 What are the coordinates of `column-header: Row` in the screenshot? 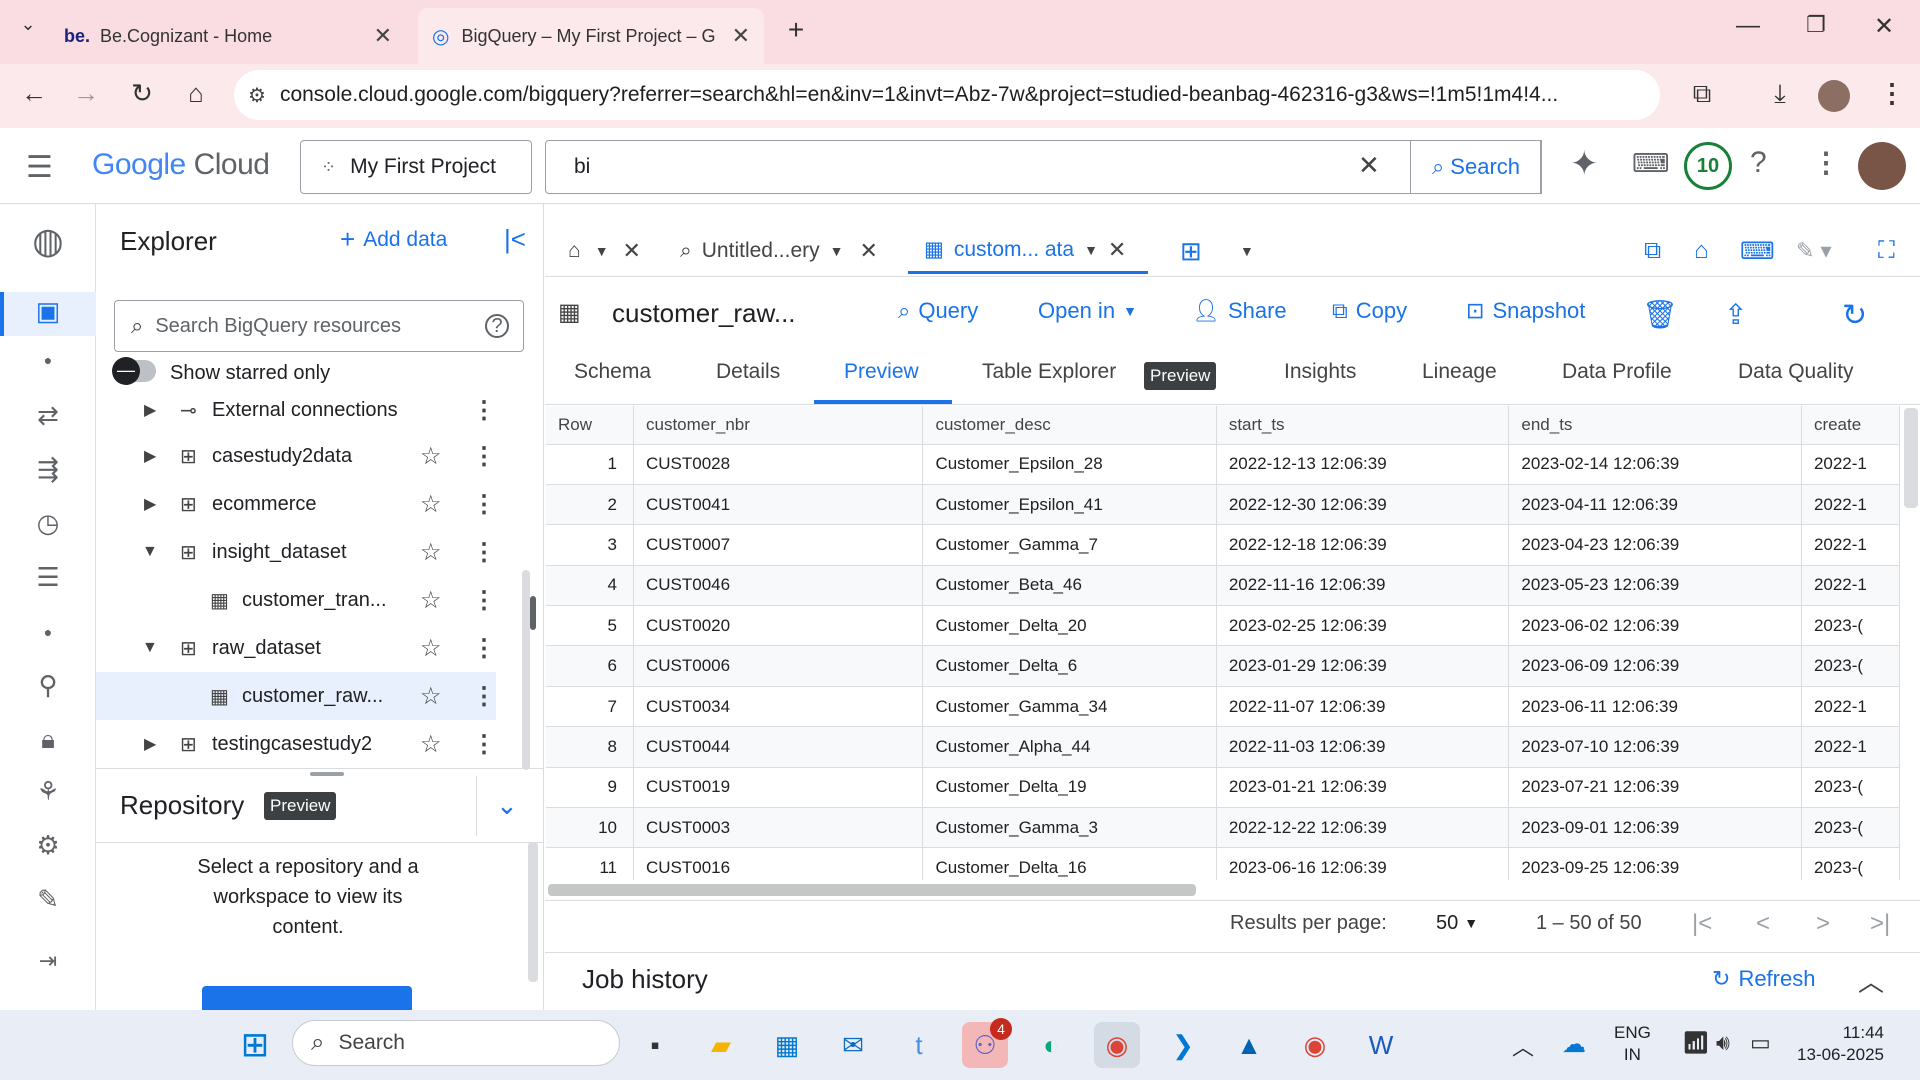 It's located at (590, 425).